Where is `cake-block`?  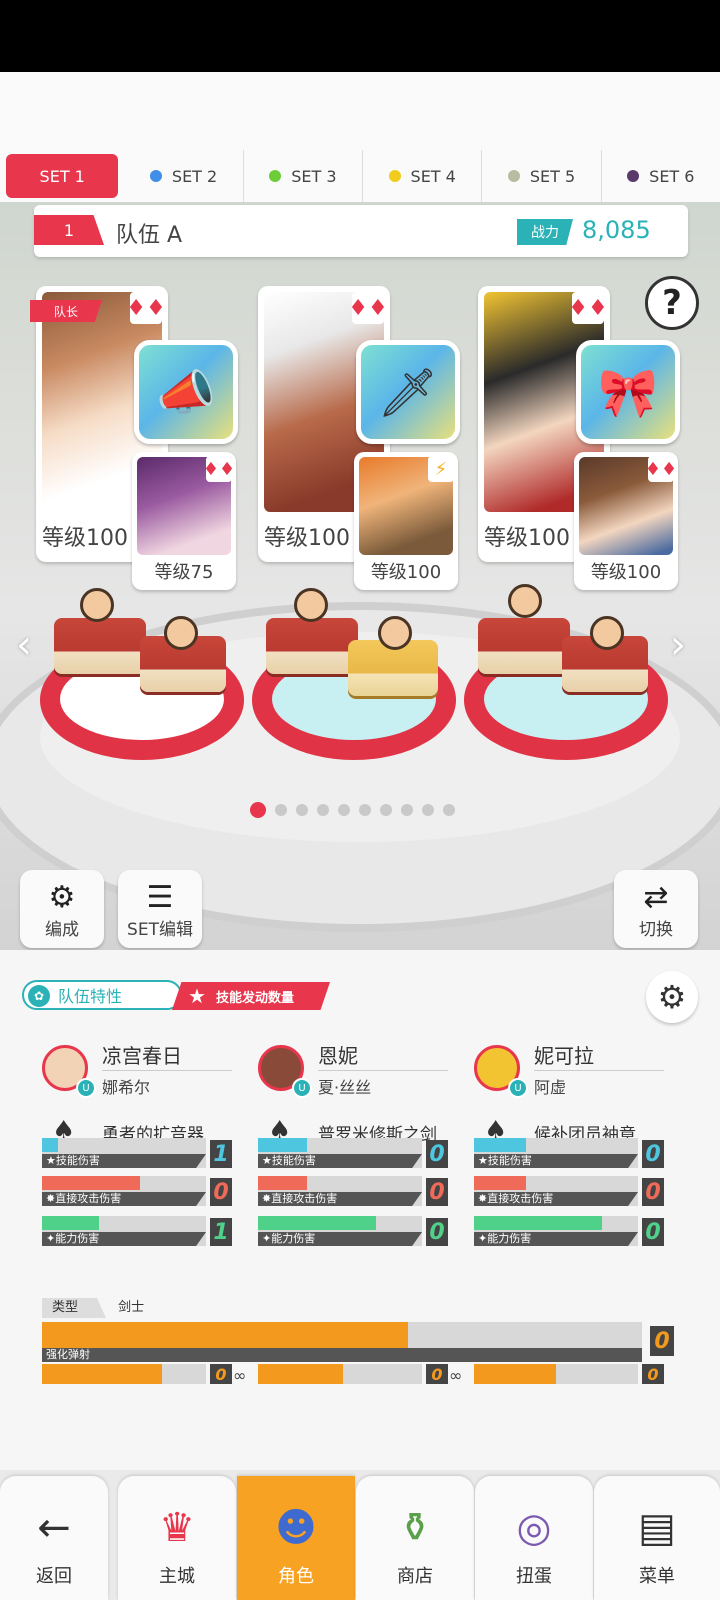
cake-block is located at coordinates (100, 646).